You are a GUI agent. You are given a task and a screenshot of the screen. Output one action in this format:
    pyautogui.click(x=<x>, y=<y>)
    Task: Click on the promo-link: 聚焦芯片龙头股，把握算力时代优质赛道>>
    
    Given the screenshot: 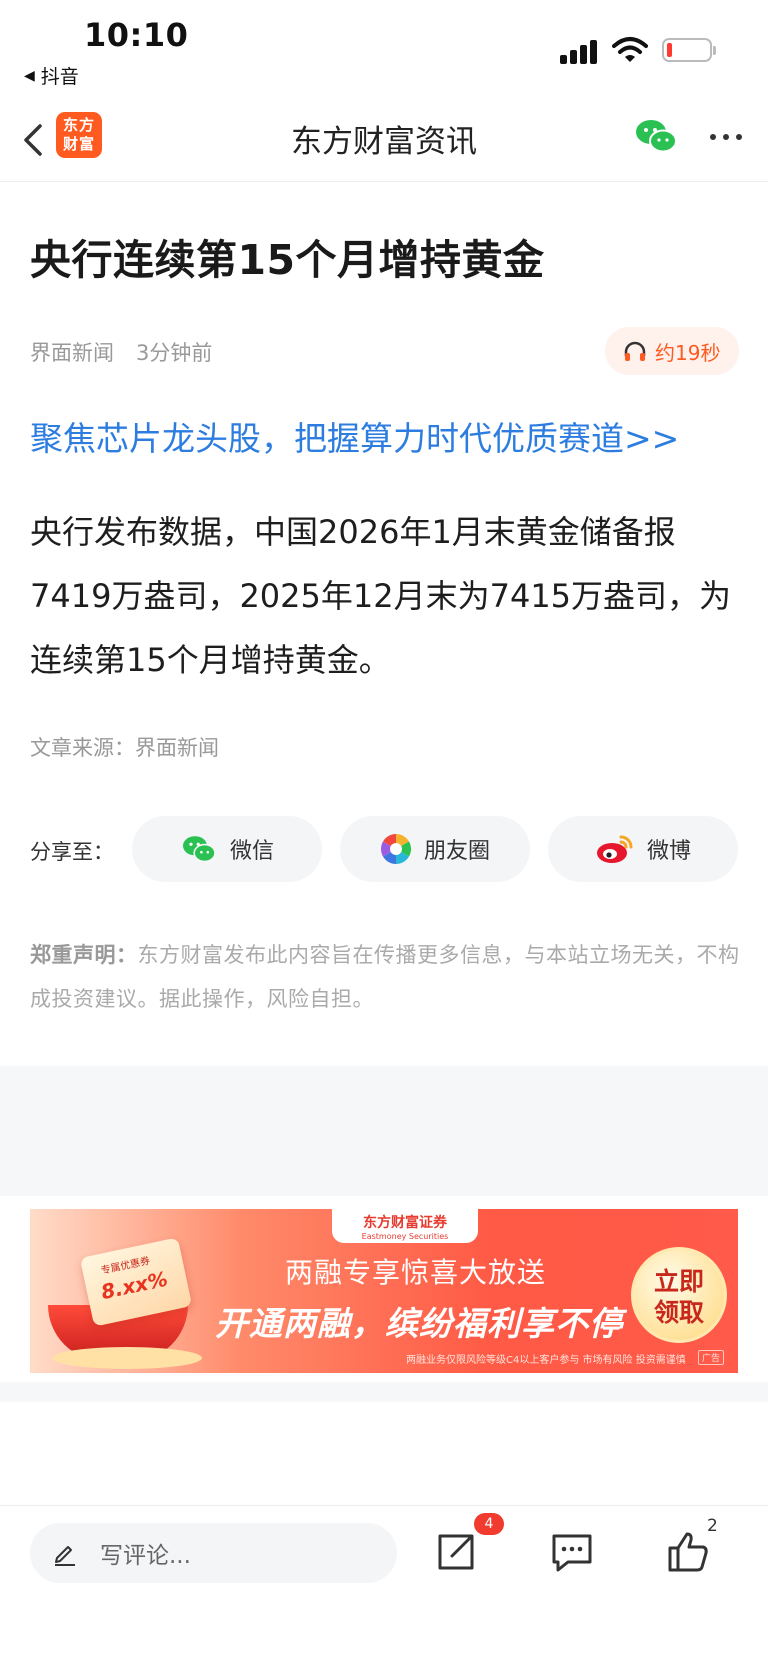 What is the action you would take?
    pyautogui.click(x=354, y=436)
    